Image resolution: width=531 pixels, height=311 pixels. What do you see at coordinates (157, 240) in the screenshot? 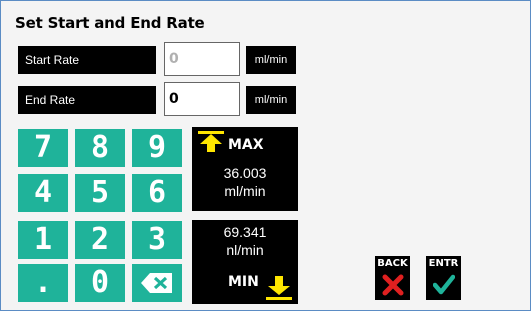
I see `key-3: 3` at bounding box center [157, 240].